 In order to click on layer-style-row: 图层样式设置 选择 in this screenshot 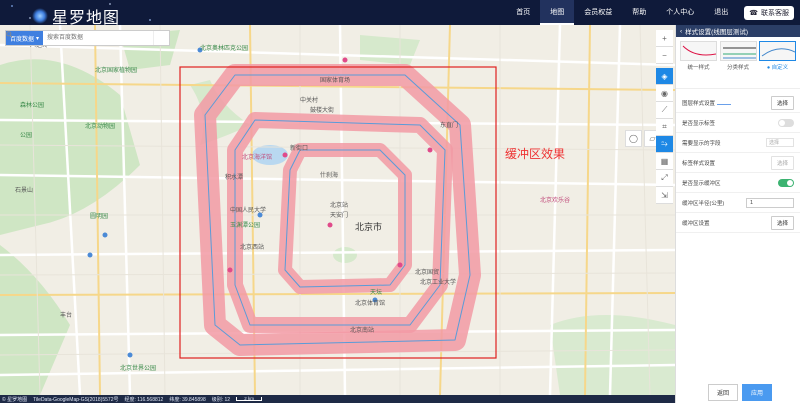, I will do `click(738, 103)`.